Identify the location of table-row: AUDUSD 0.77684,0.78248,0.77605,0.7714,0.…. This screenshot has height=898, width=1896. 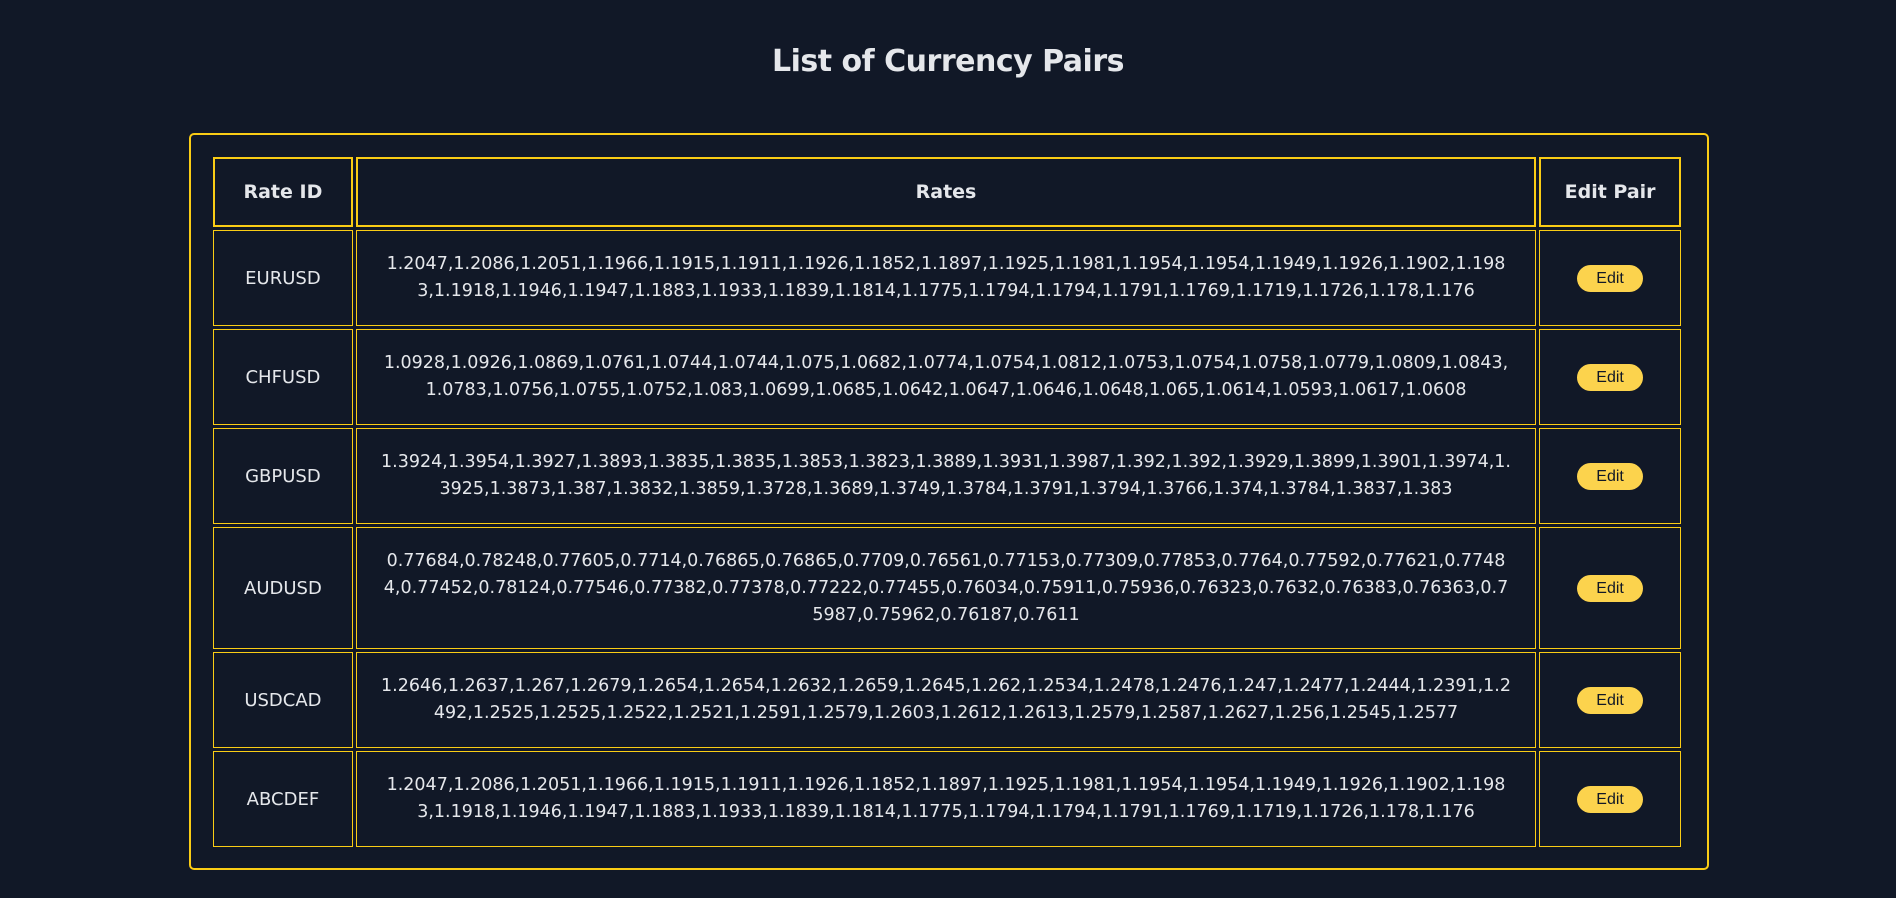
(947, 588).